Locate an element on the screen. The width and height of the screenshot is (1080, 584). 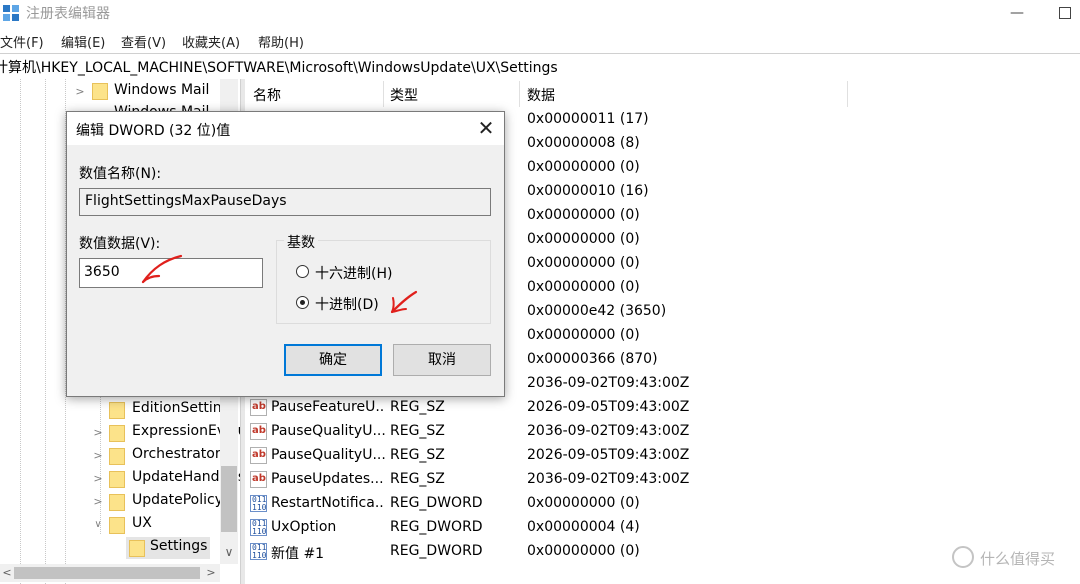
column-header-data: 数据 is located at coordinates (541, 95).